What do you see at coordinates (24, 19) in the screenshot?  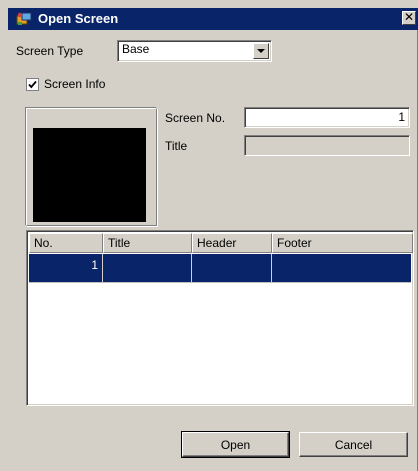 I see `open-screen-icon` at bounding box center [24, 19].